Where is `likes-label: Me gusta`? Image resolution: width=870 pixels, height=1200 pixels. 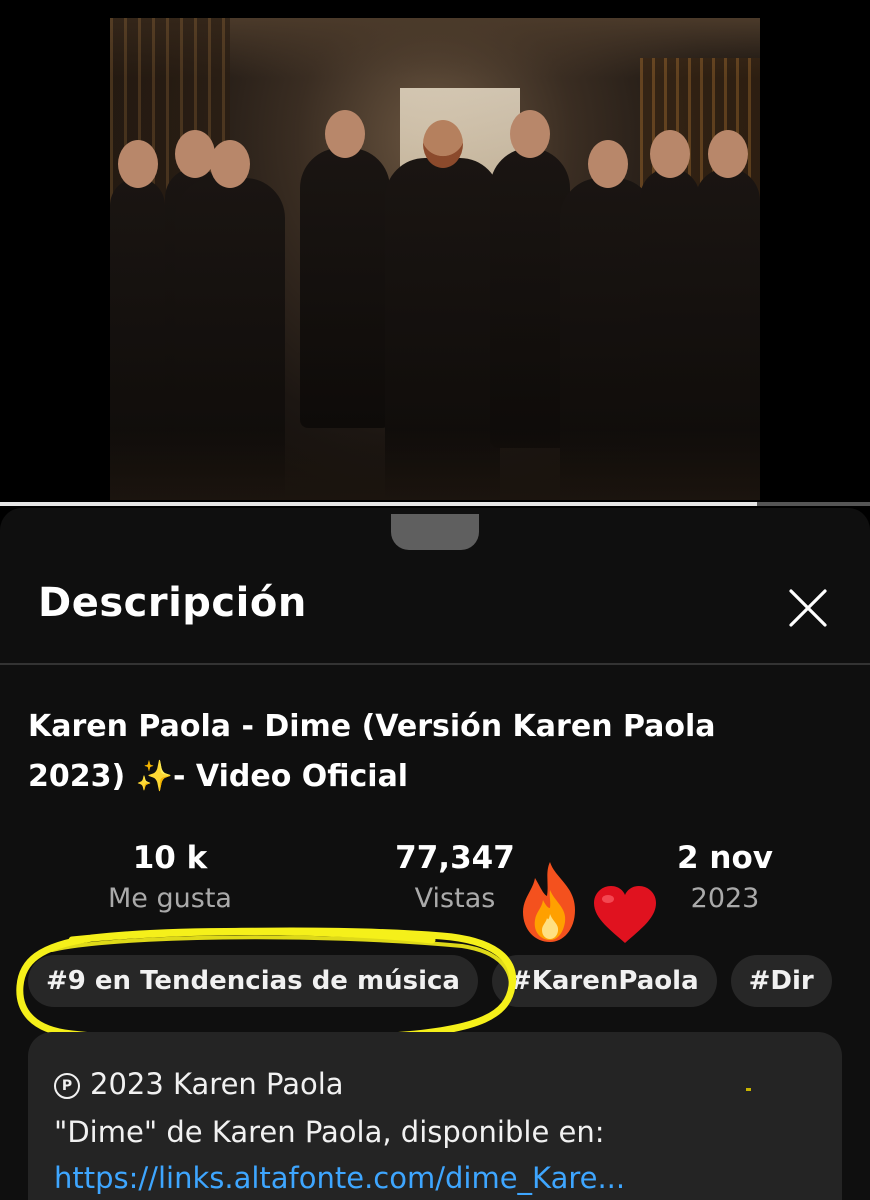
likes-label: Me gusta is located at coordinates (170, 898).